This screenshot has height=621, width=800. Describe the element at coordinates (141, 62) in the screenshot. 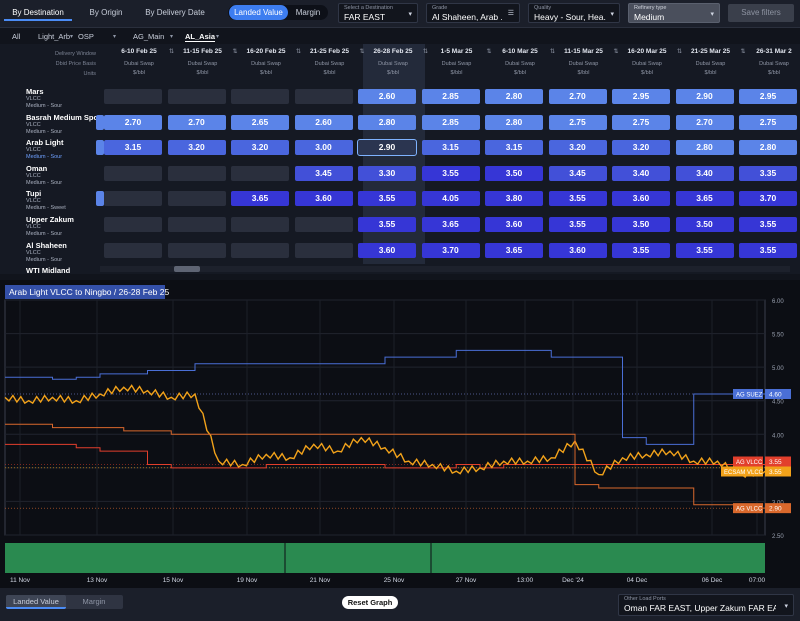

I see `column-header: 6-10 Feb 25 Dubai Swap $/bbl ⇅` at that location.